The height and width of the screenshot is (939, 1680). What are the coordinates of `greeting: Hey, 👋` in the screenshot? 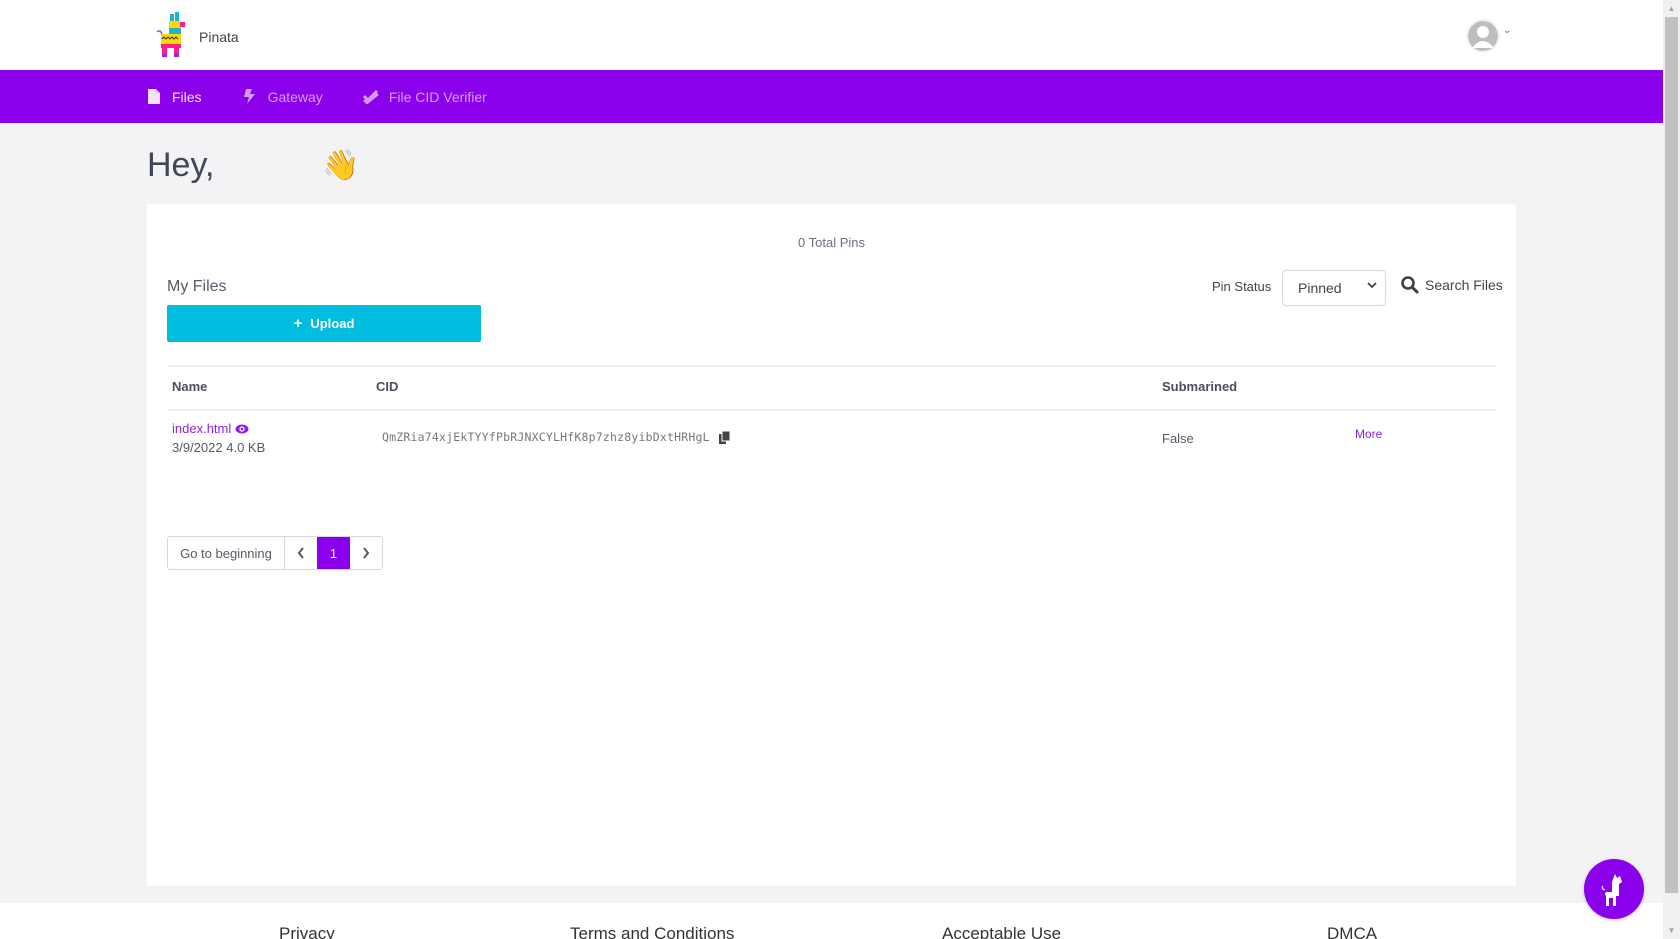 It's located at (253, 165).